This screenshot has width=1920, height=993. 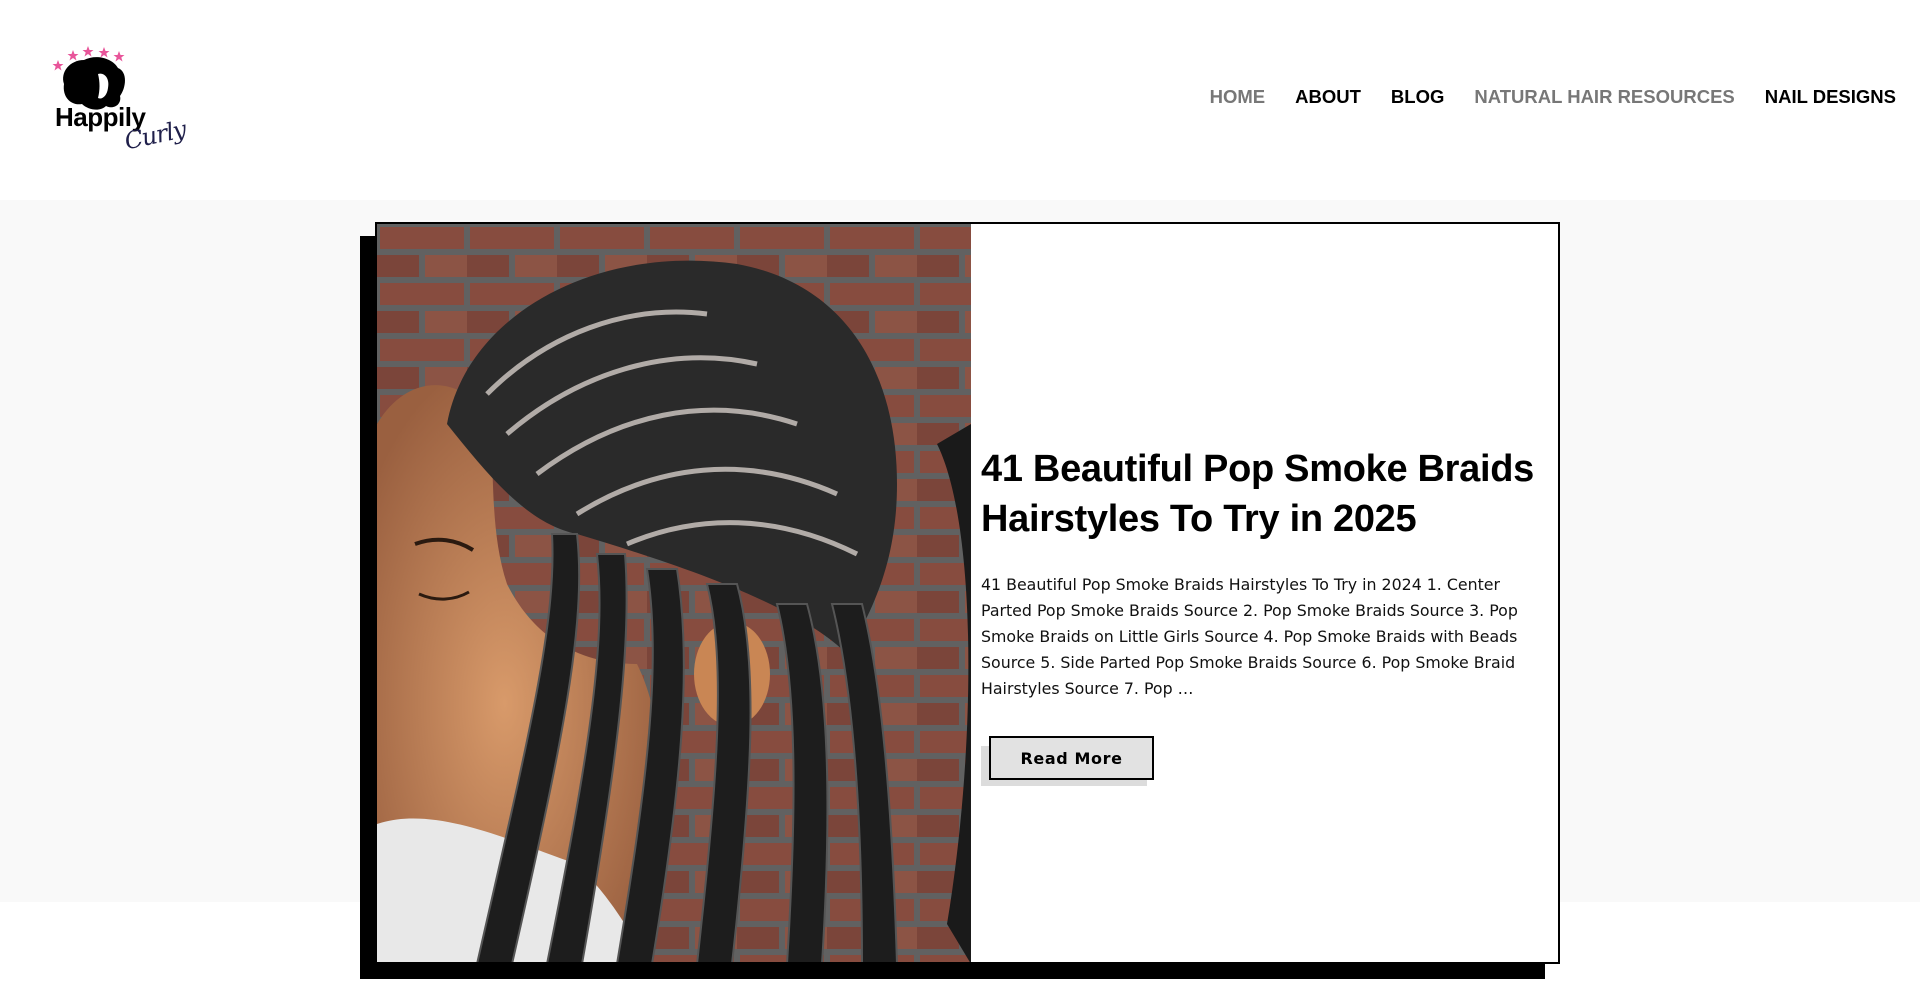 I want to click on nav-natural-hair-resources: NATURAL HAIR RESOURCES, so click(x=1604, y=97).